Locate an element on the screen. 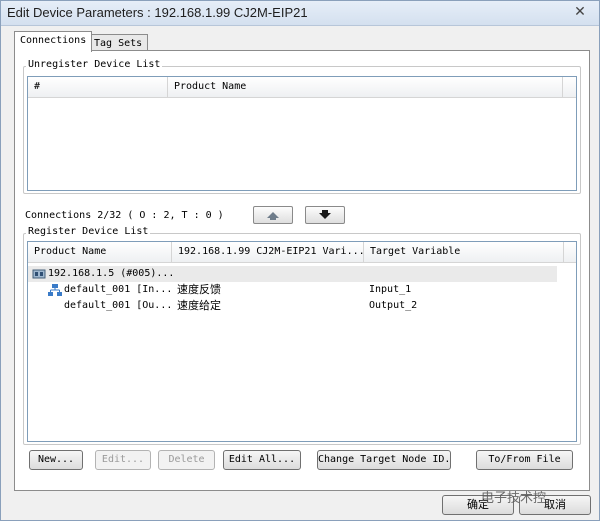 The width and height of the screenshot is (600, 521). row-device-variable: 速度反馈 is located at coordinates (199, 289).